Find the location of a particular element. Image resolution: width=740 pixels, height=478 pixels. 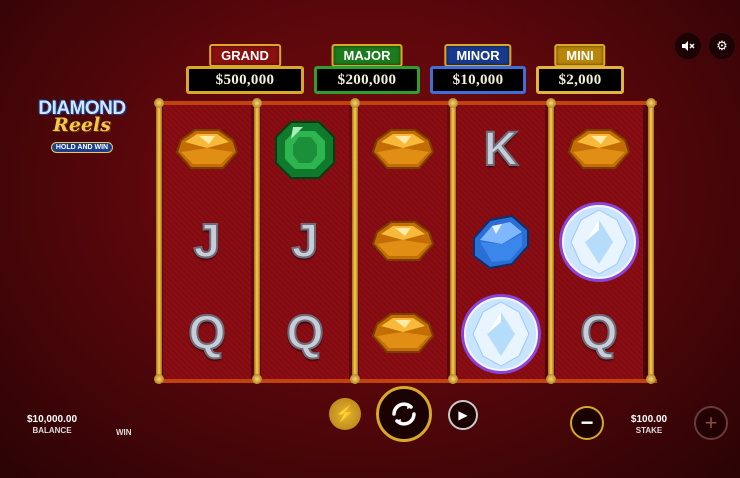

jackpot-minor-value: $10,000 is located at coordinates (478, 80).